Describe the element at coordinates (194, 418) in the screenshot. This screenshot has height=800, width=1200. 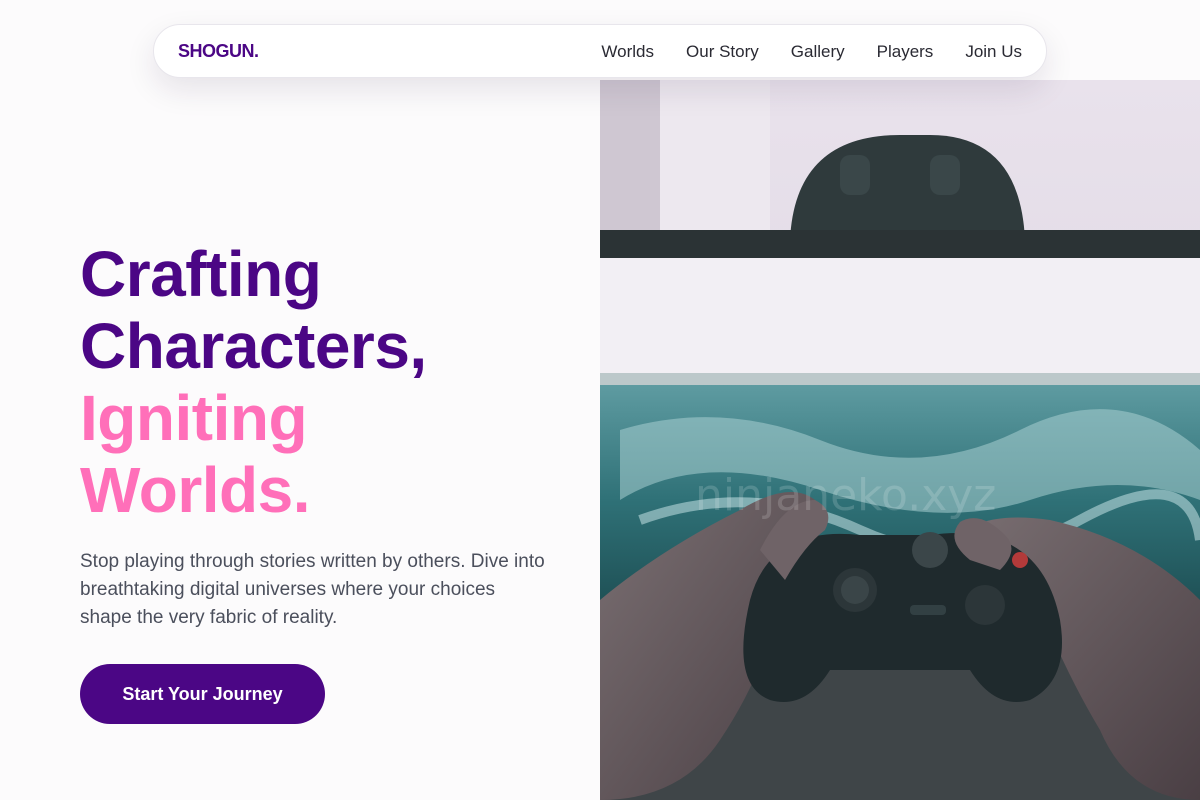
I see `hero-title-line-igniting: Igniting` at that location.